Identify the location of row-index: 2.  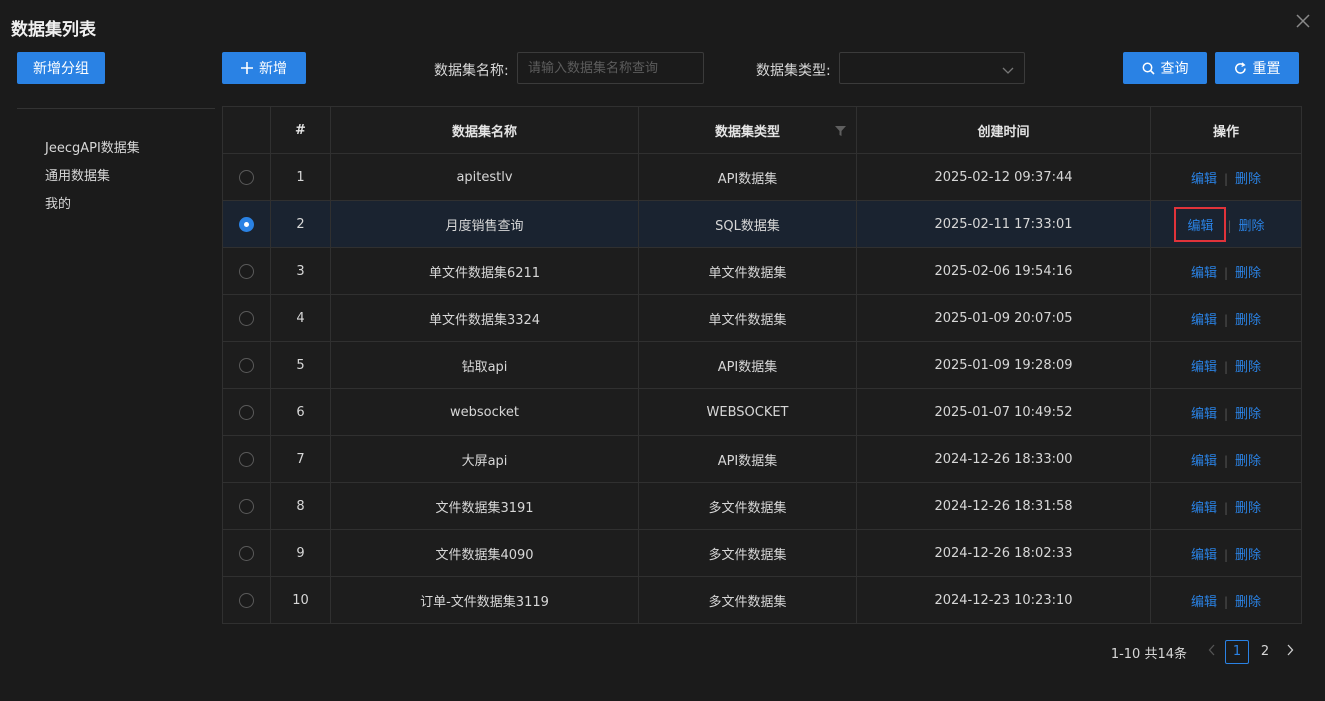
(300, 224).